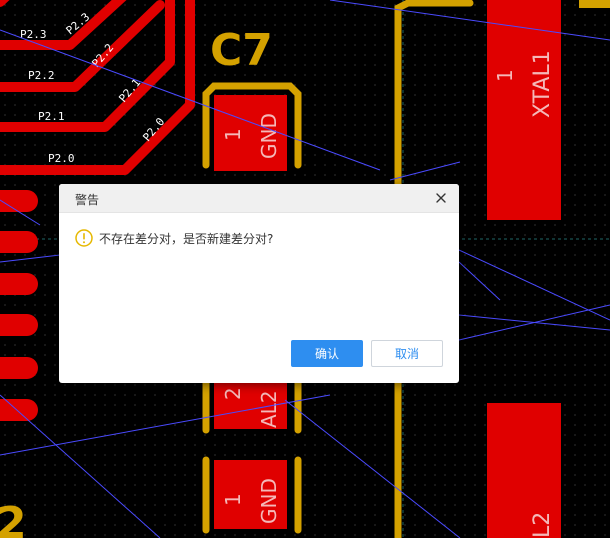 The width and height of the screenshot is (610, 538). What do you see at coordinates (269, 409) in the screenshot?
I see `net-label: AL2` at bounding box center [269, 409].